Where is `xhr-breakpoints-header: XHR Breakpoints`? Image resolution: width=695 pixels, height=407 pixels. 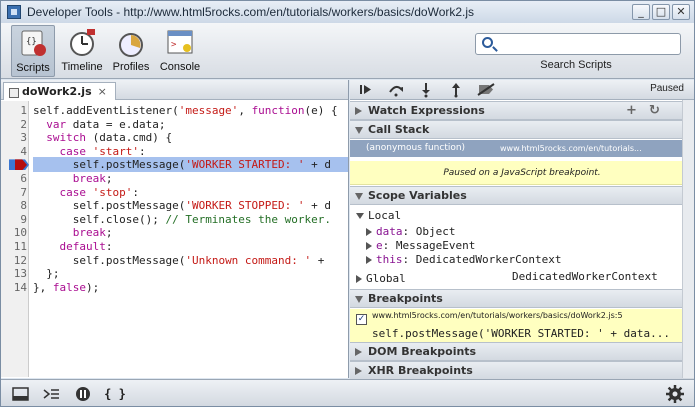 xhr-breakpoints-header: XHR Breakpoints is located at coordinates (522, 370).